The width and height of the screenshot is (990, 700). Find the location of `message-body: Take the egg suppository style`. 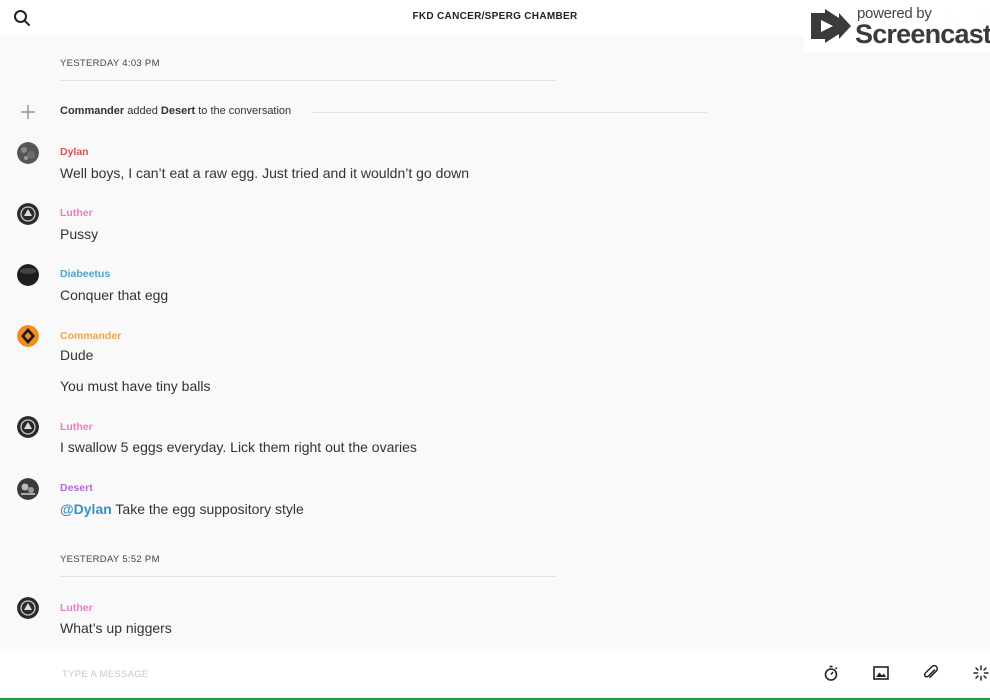

message-body: Take the egg suppository style is located at coordinates (209, 509).